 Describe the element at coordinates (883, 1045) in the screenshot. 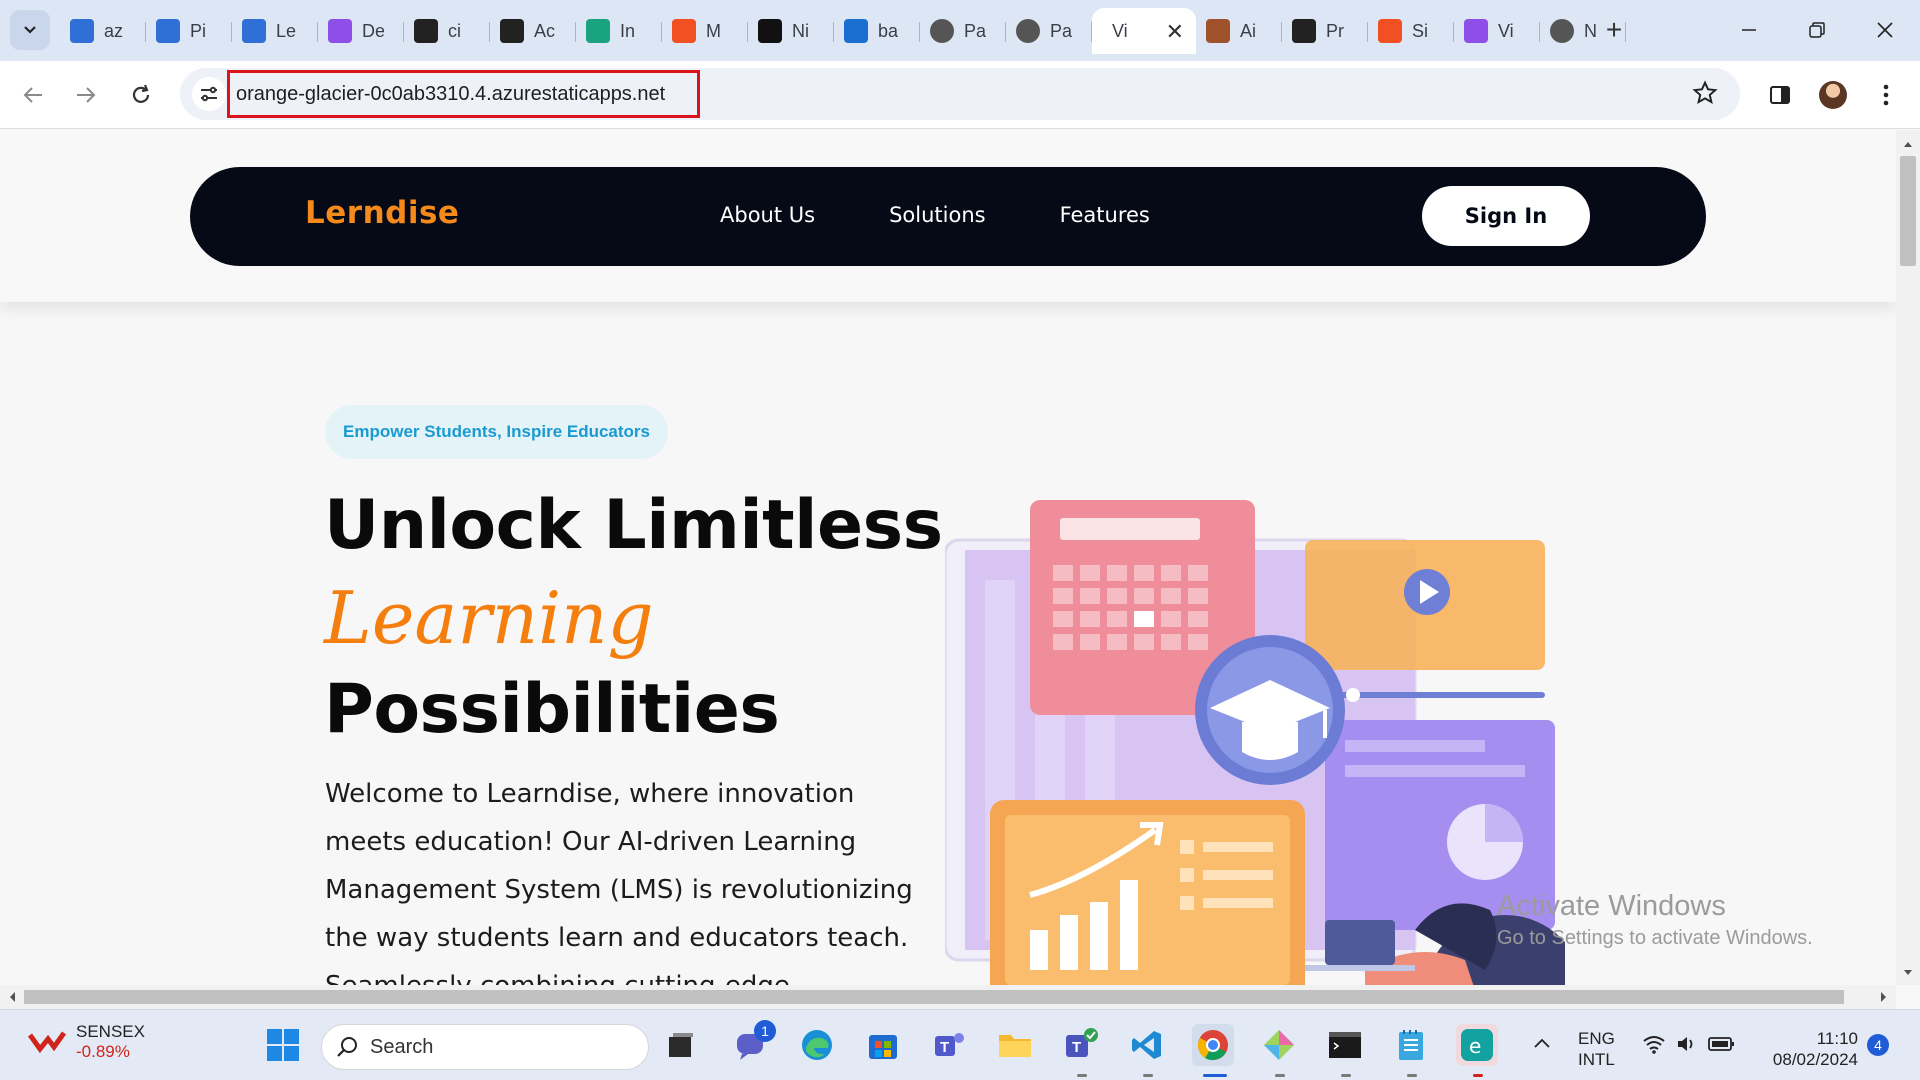

I see `store-button` at that location.